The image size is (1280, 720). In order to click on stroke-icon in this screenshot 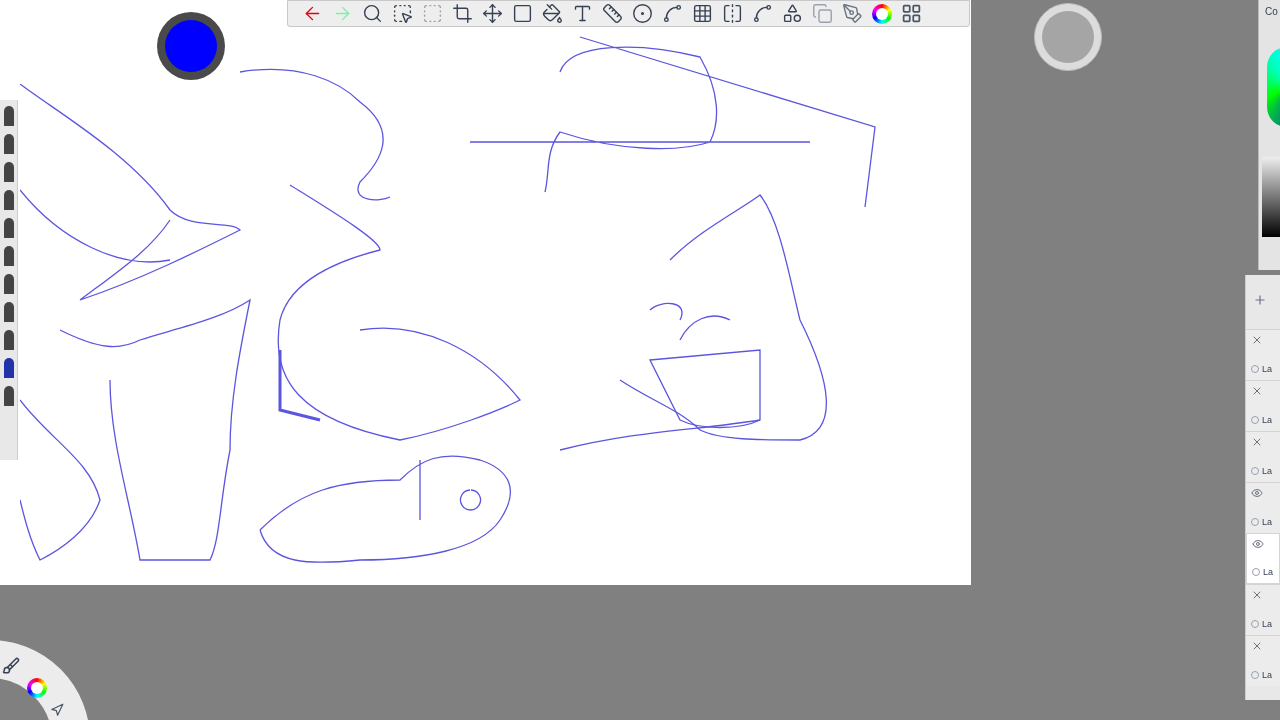, I will do `click(762, 13)`.